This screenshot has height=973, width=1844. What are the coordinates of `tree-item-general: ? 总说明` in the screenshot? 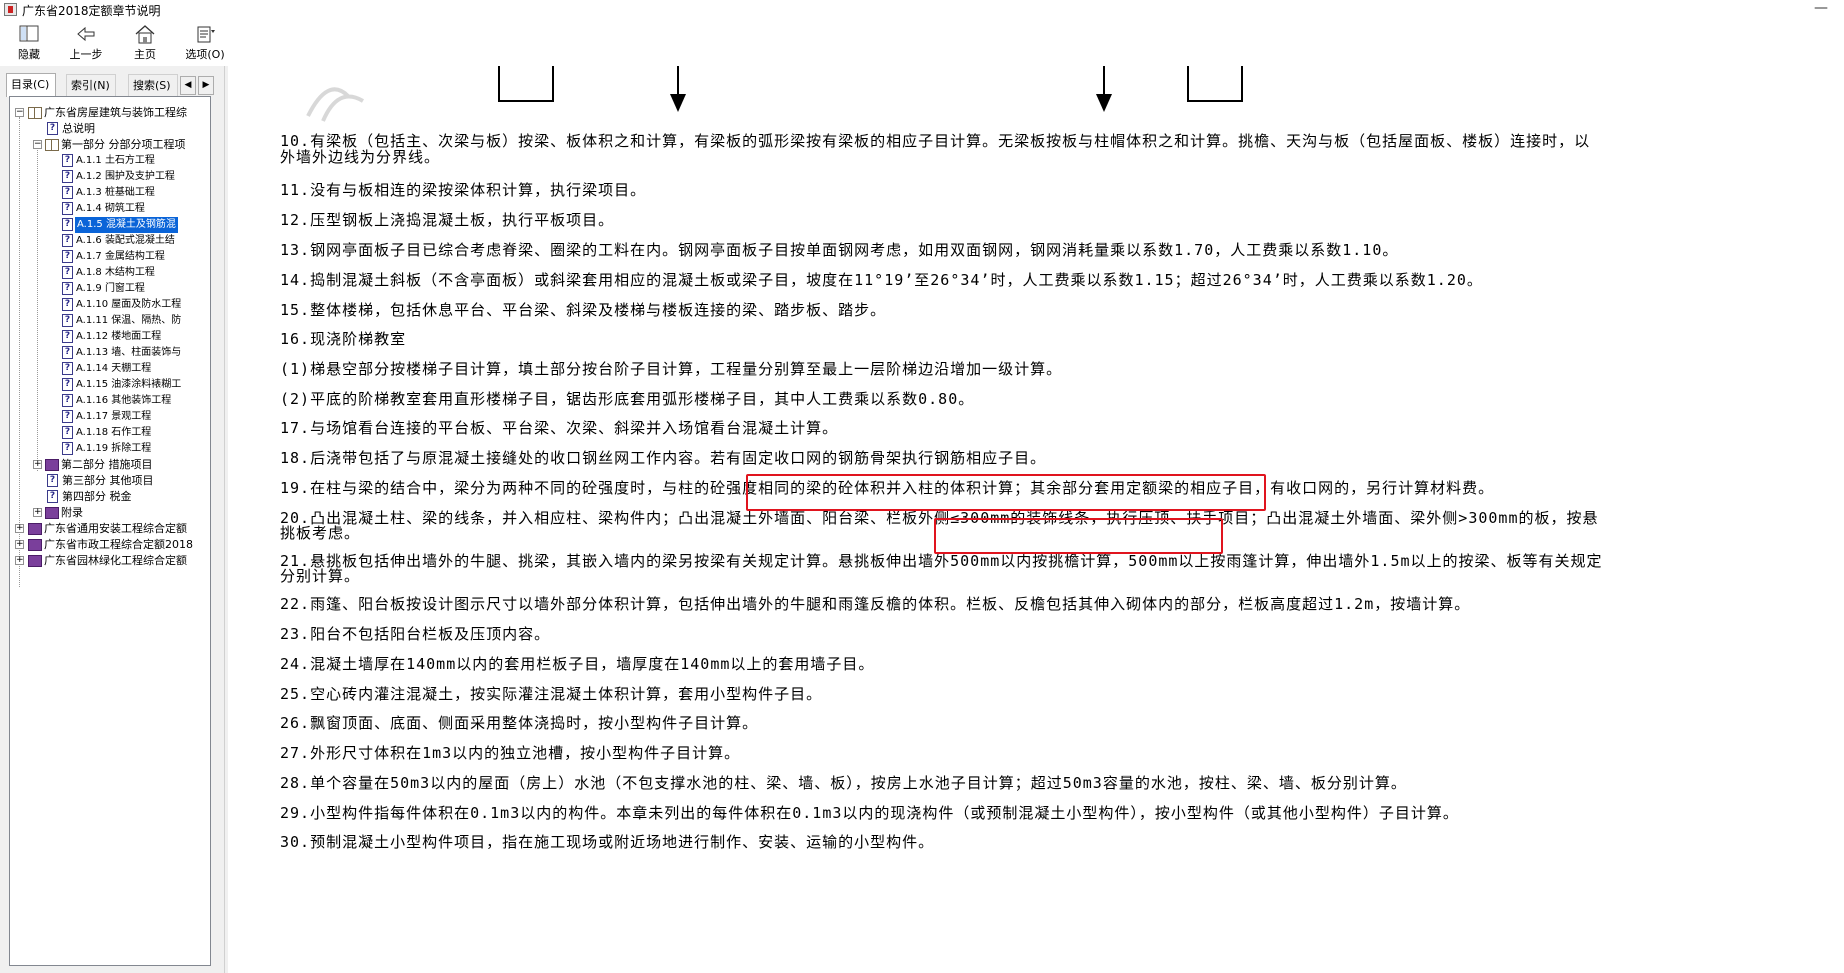 It's located at (110, 129).